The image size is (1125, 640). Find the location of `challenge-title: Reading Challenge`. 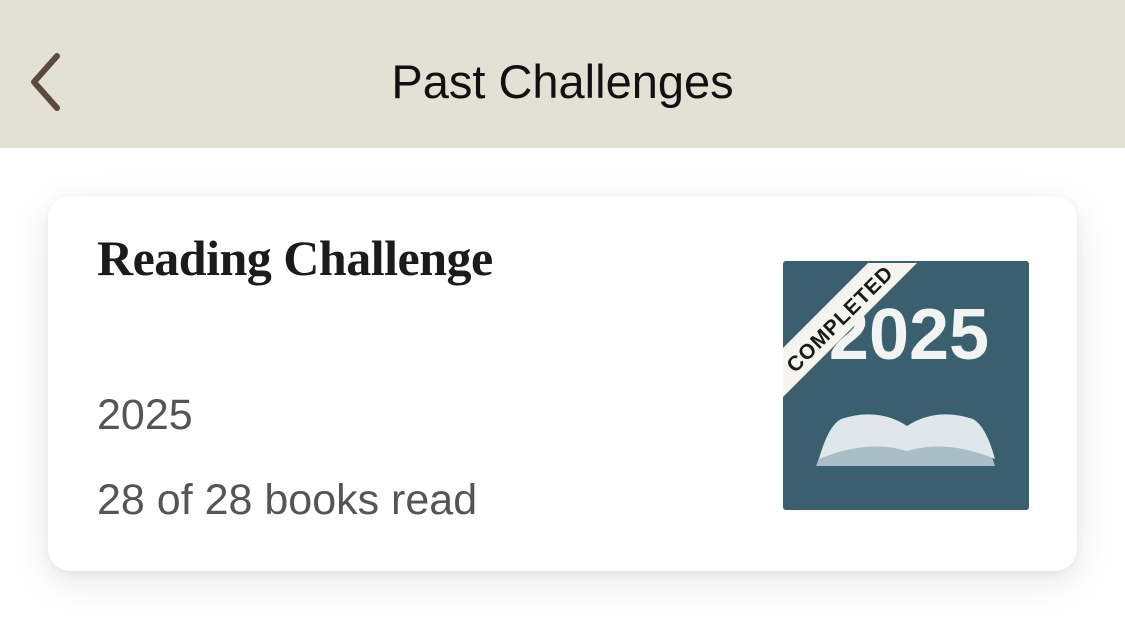

challenge-title: Reading Challenge is located at coordinates (295, 258).